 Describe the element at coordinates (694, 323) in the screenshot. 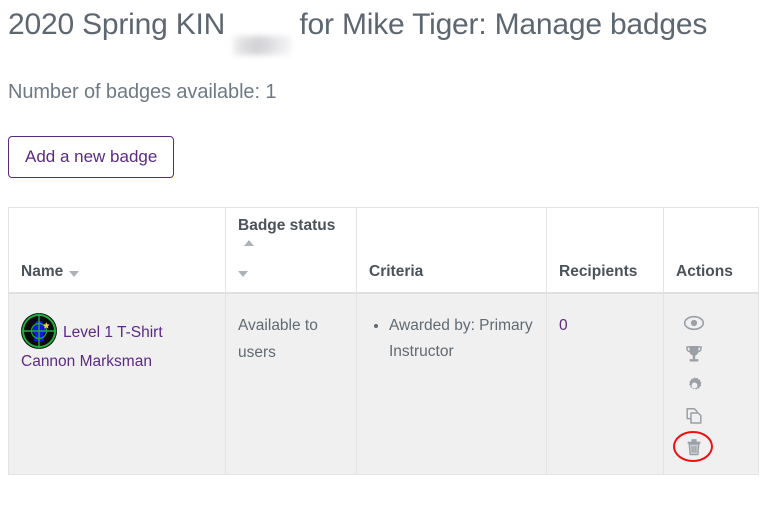

I see `preview-badge-icon` at that location.